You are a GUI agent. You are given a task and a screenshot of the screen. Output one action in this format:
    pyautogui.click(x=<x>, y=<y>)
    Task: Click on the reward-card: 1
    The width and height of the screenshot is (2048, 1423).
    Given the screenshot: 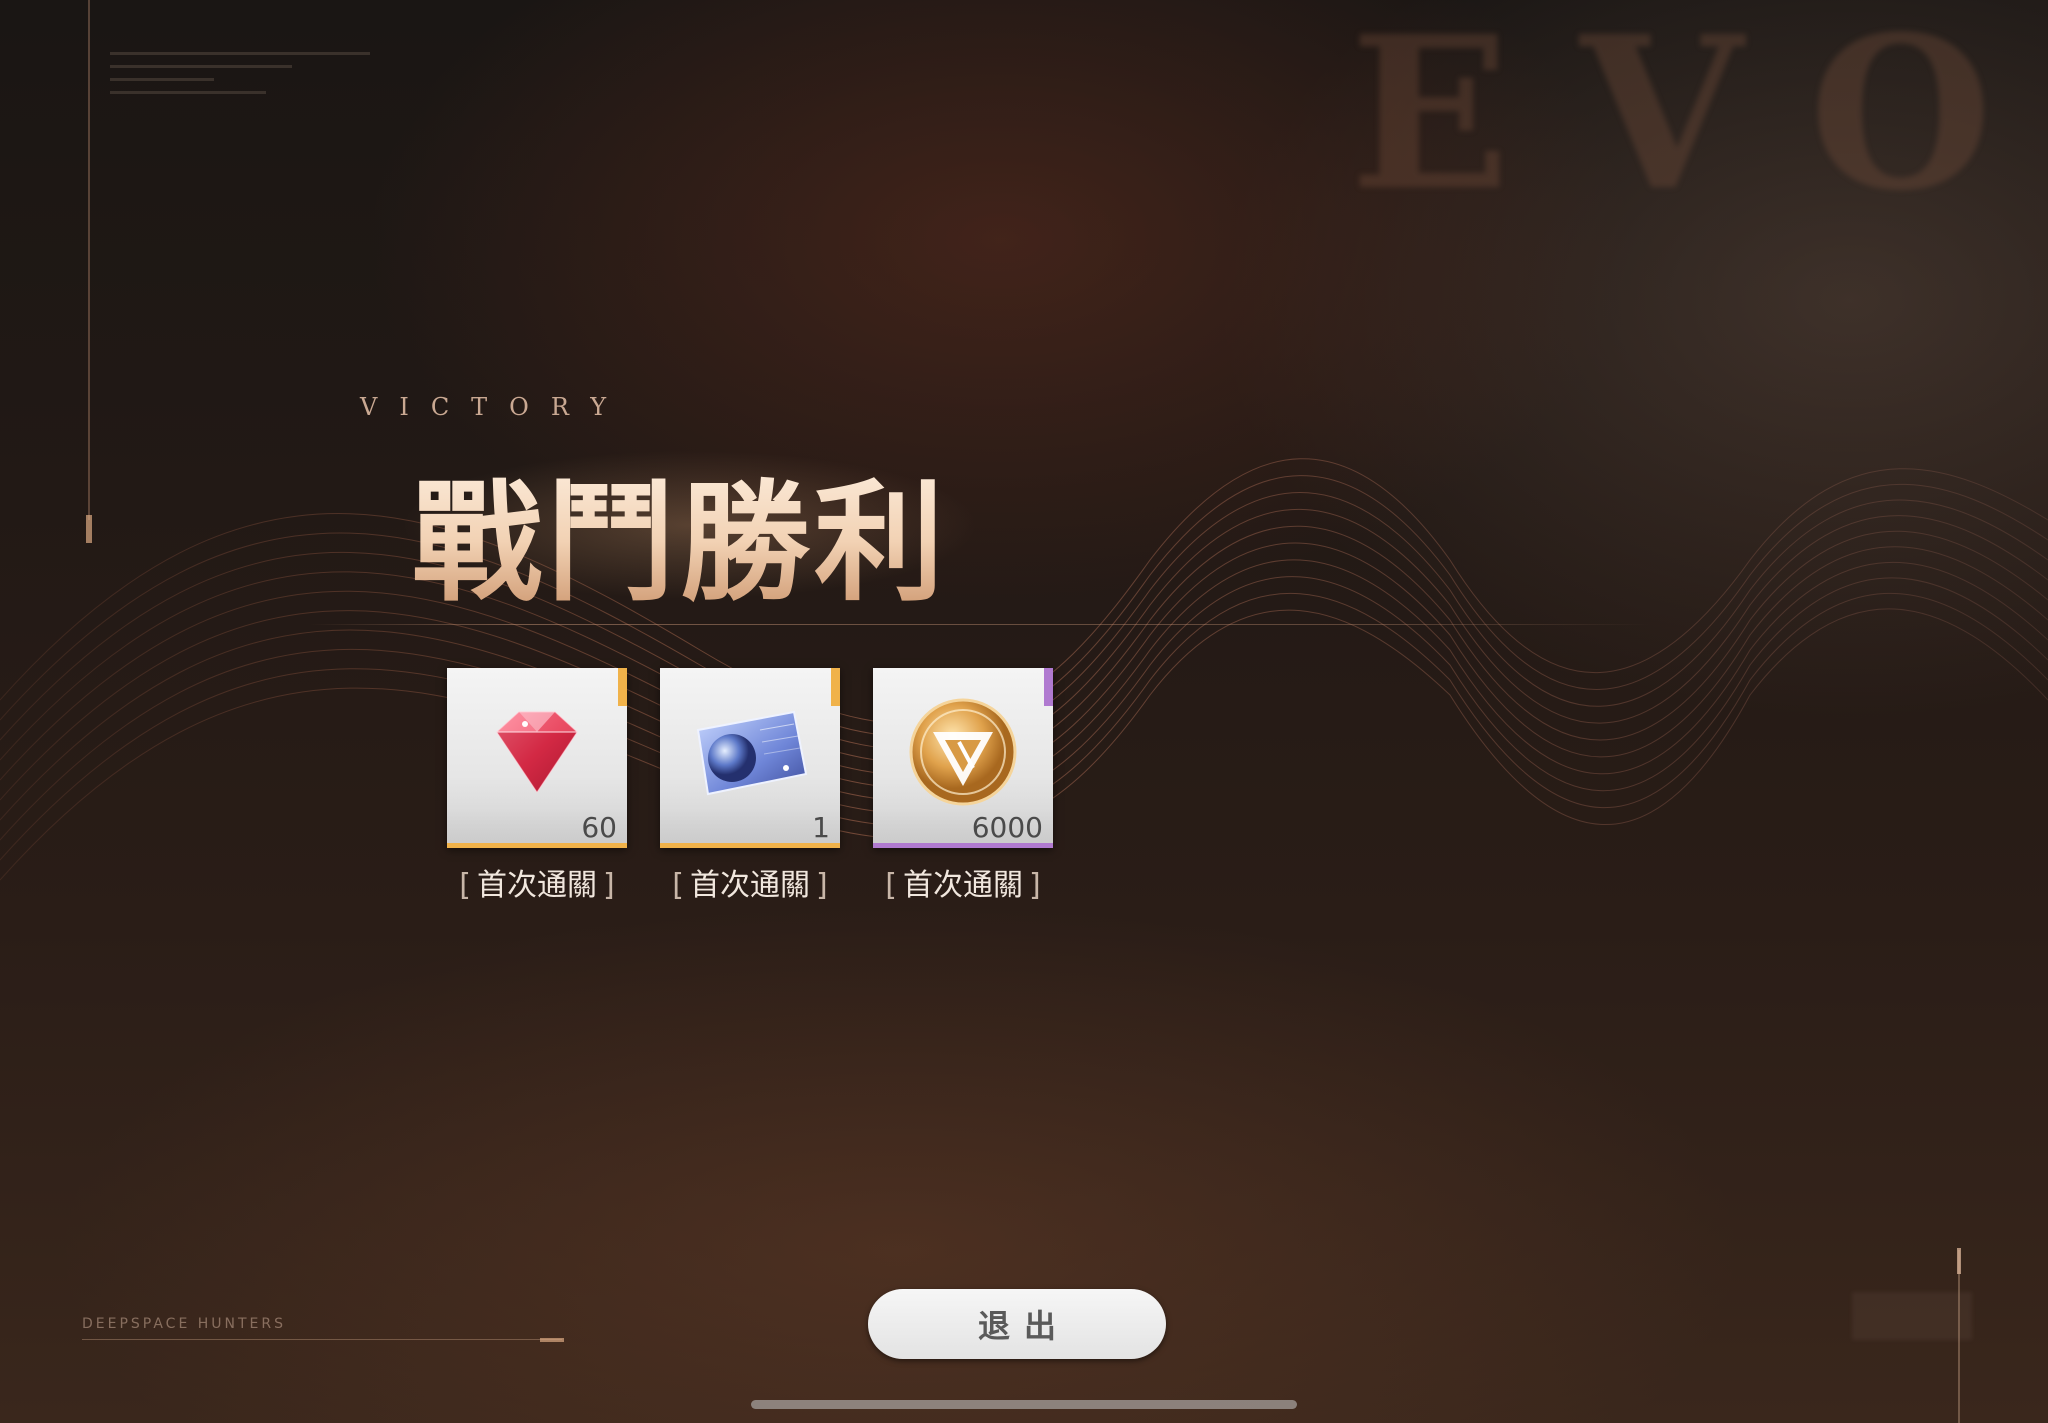 What is the action you would take?
    pyautogui.click(x=750, y=758)
    